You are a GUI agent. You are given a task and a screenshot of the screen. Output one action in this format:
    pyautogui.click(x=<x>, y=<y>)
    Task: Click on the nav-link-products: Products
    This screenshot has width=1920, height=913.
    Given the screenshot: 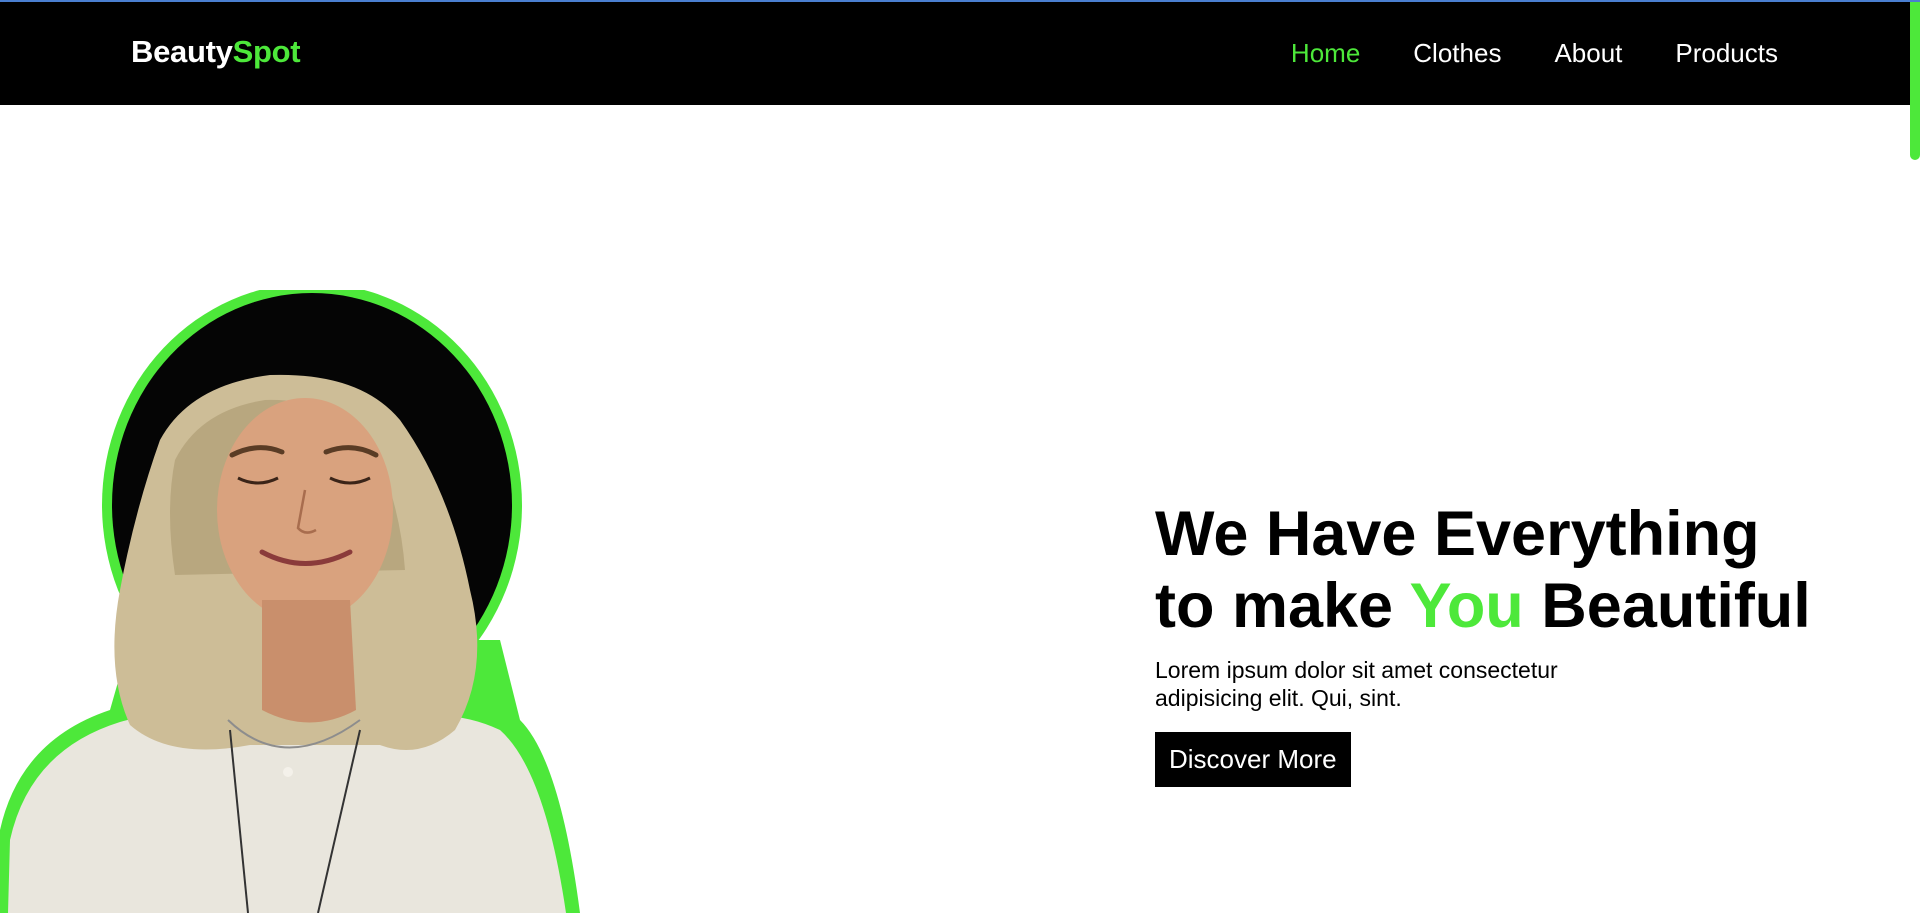 What is the action you would take?
    pyautogui.click(x=1726, y=53)
    